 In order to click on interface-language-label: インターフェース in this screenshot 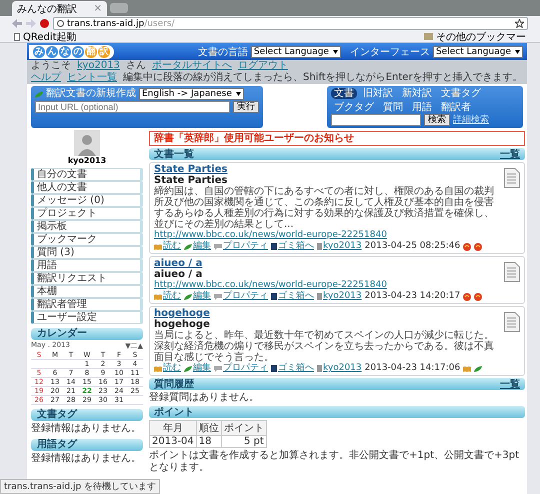, I will do `click(390, 52)`.